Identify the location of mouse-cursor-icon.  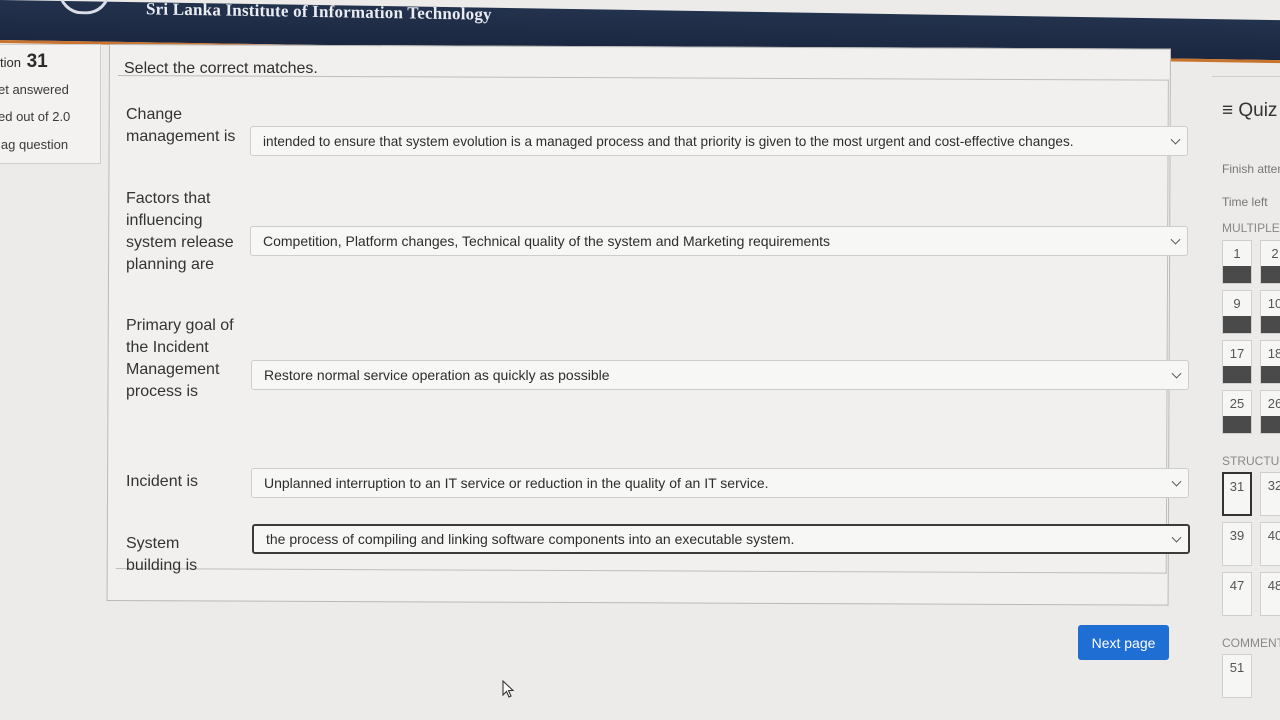
(508, 689).